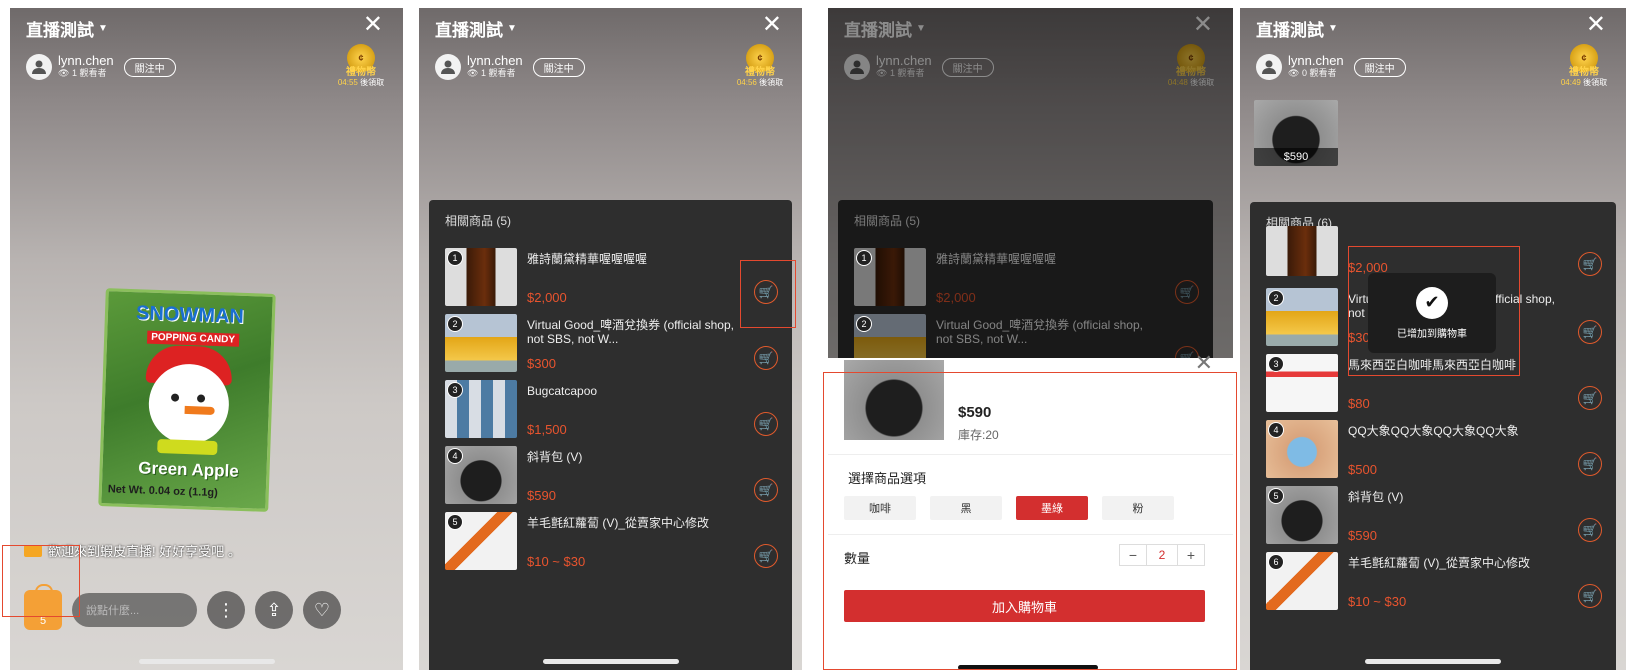 This screenshot has height=670, width=1626. Describe the element at coordinates (547, 297) in the screenshot. I see `product-price: $2,000` at that location.